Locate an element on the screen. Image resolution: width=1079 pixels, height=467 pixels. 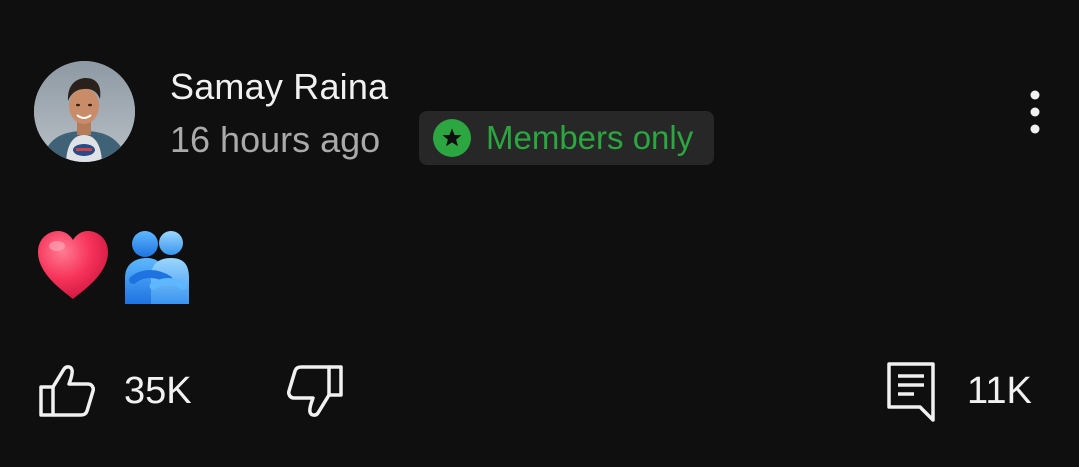
author-name: Samay Raina is located at coordinates (279, 87).